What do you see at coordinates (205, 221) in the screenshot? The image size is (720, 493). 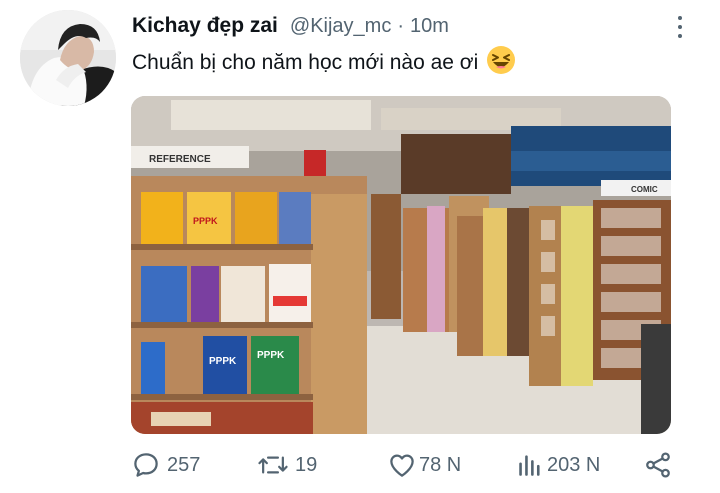 I see `book-label-1: PPPK` at bounding box center [205, 221].